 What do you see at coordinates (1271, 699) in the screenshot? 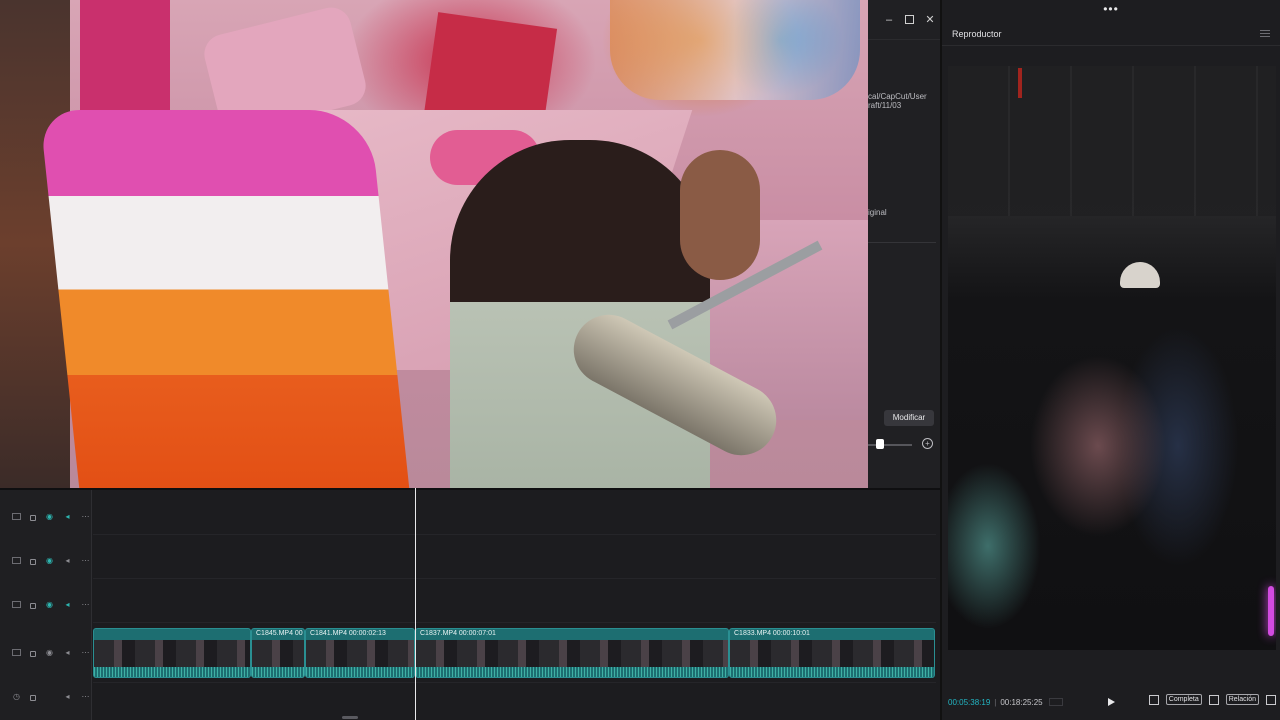
I see `fullscreen-icon` at bounding box center [1271, 699].